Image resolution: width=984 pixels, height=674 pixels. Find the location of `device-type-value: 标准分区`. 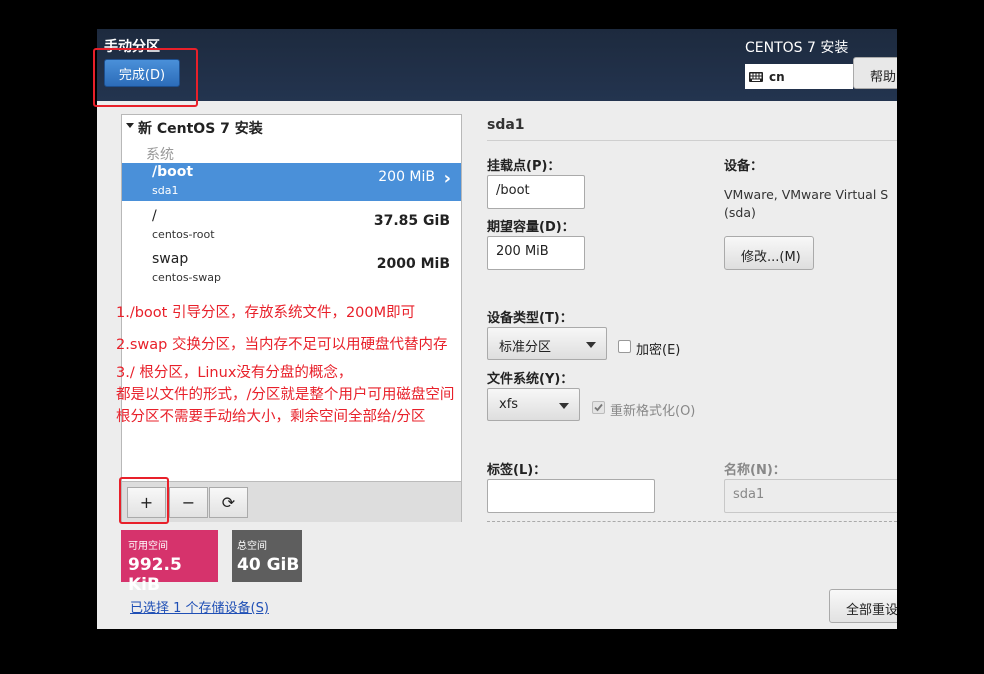

device-type-value: 标准分区 is located at coordinates (525, 347).